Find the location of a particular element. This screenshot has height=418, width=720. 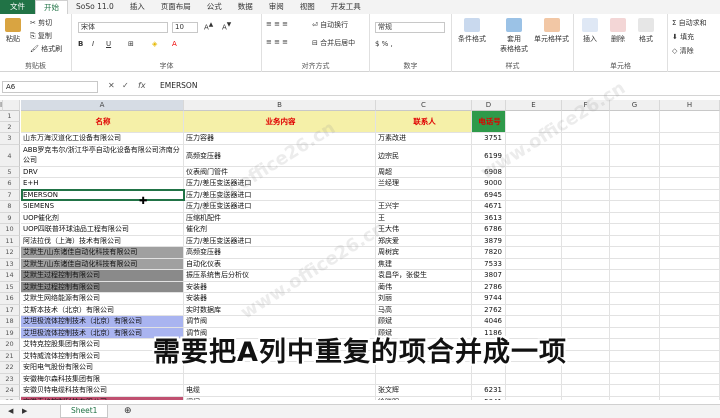

row-header: 5 is located at coordinates (10, 172).